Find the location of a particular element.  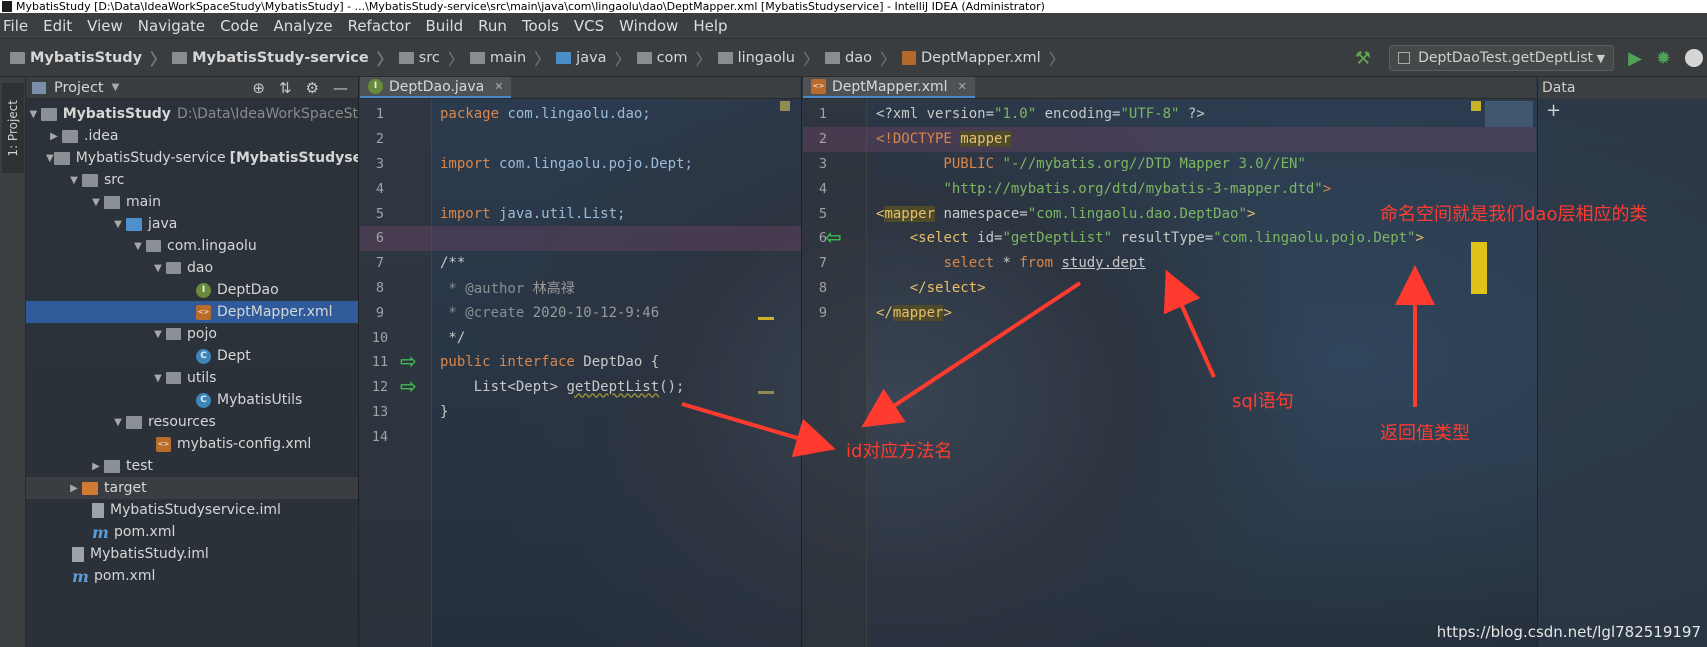

navigate-back-arrow-icon: ⇦ is located at coordinates (833, 237).